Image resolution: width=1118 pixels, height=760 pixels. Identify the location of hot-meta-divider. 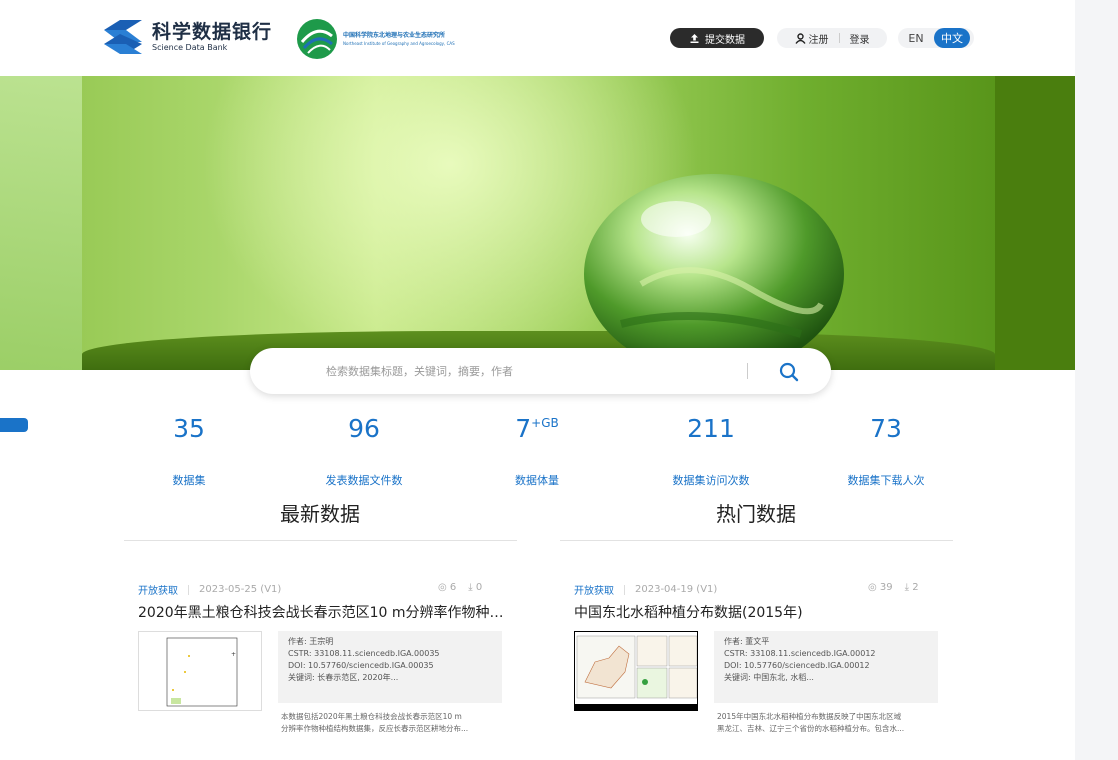
(624, 589).